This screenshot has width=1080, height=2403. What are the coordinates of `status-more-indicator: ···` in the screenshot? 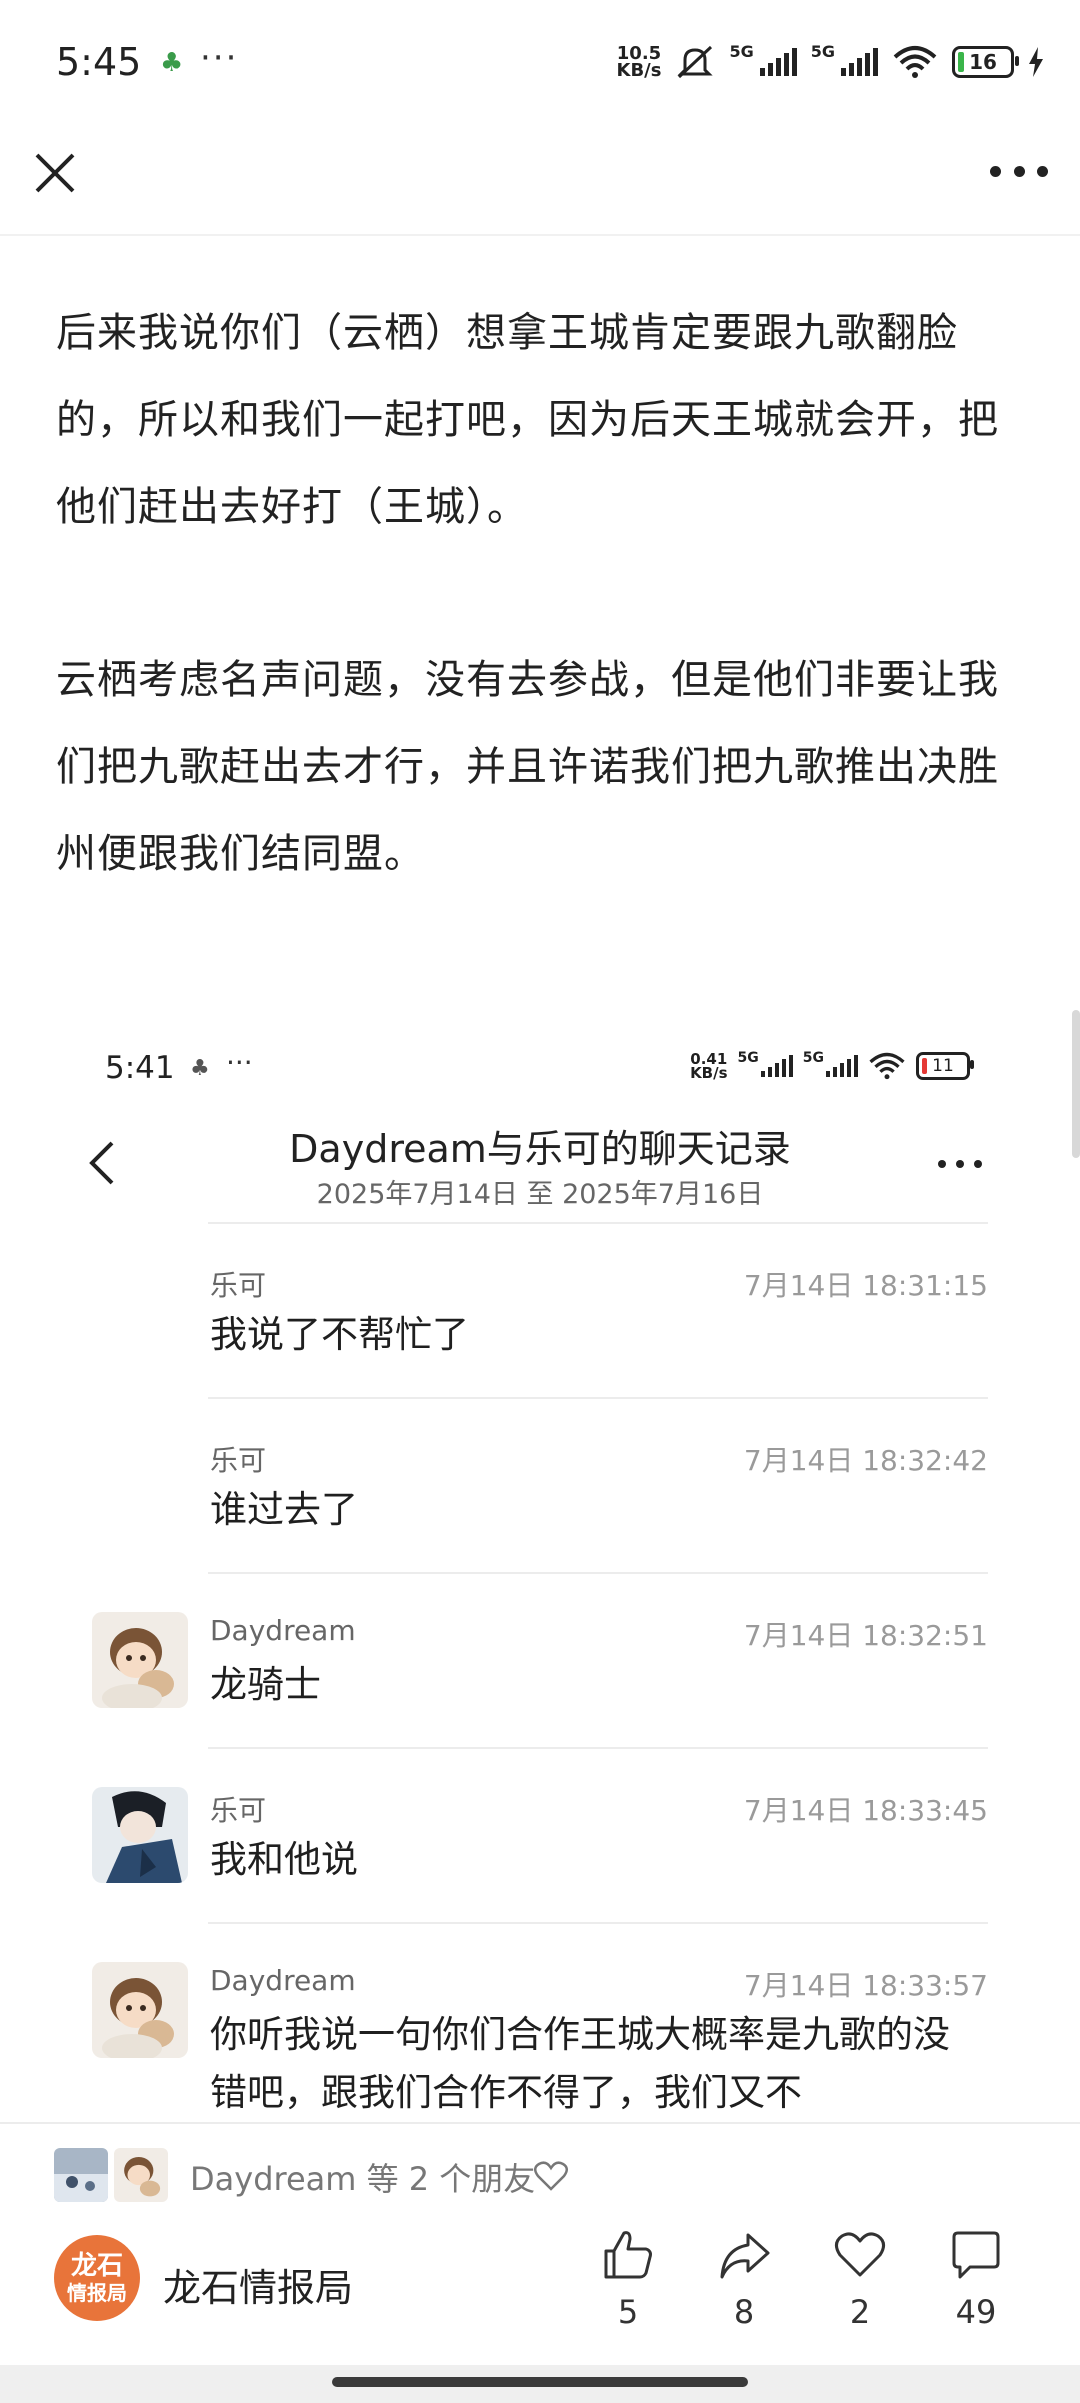 It's located at (219, 58).